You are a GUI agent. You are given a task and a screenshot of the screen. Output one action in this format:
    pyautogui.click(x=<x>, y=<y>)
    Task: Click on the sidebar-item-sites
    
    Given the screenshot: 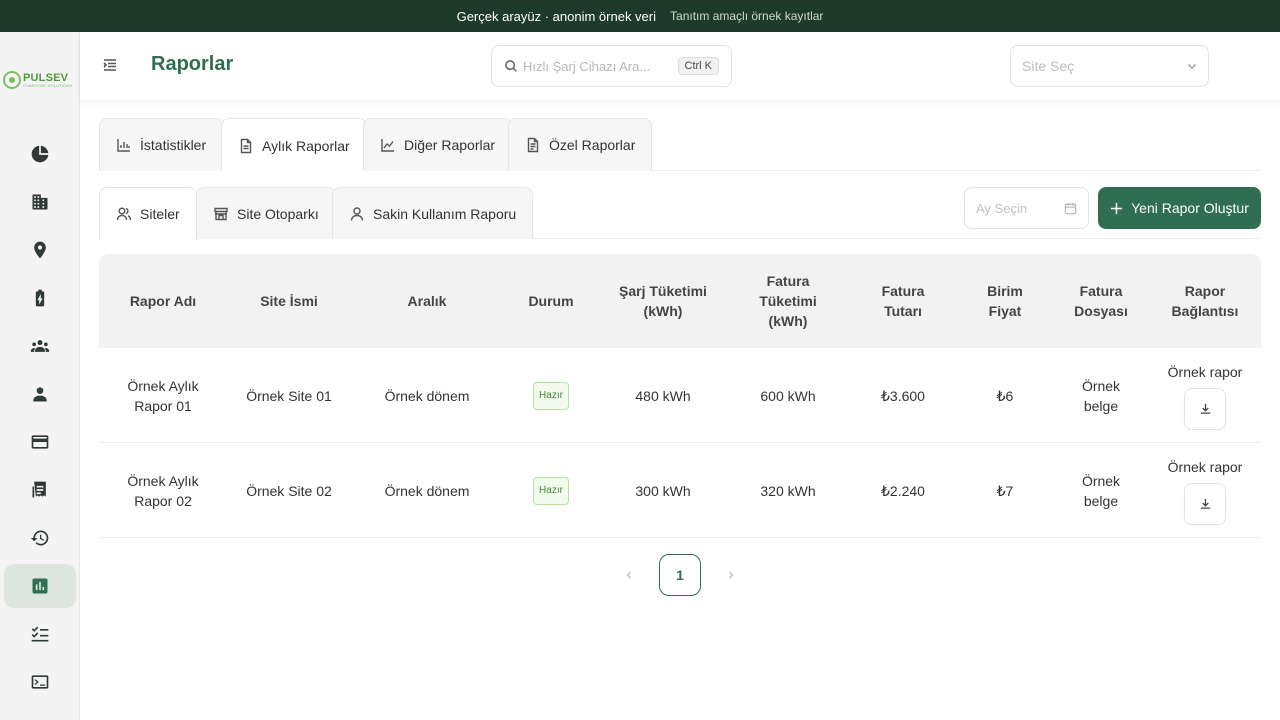 What is the action you would take?
    pyautogui.click(x=40, y=202)
    